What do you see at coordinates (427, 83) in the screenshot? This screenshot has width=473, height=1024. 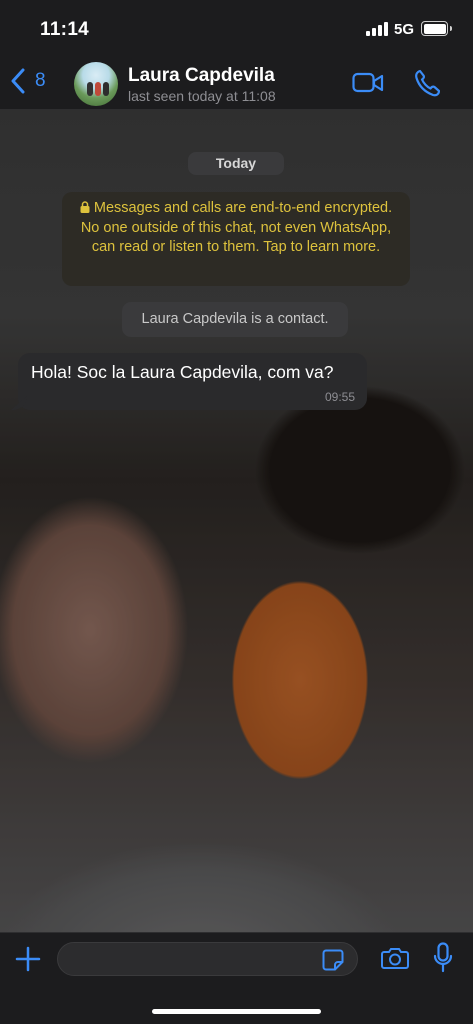 I see `phone-icon` at bounding box center [427, 83].